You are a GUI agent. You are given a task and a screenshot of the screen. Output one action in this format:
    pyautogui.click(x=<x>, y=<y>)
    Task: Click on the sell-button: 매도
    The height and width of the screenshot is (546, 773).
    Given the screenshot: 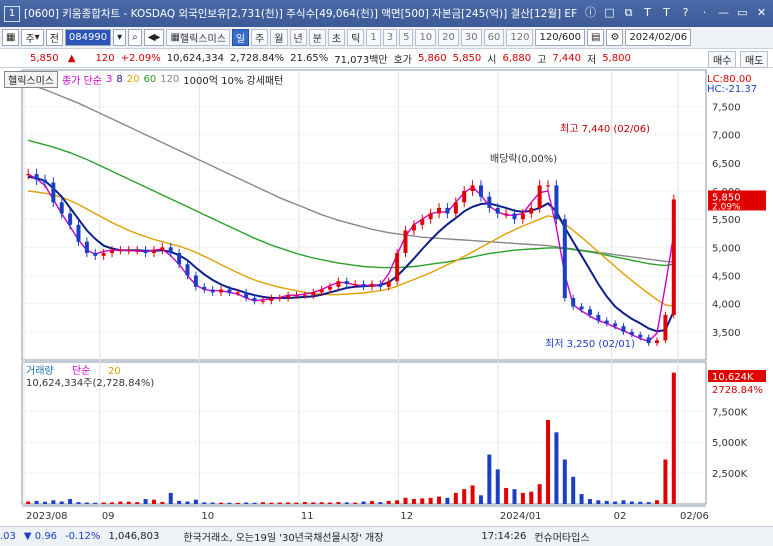 What is the action you would take?
    pyautogui.click(x=754, y=59)
    